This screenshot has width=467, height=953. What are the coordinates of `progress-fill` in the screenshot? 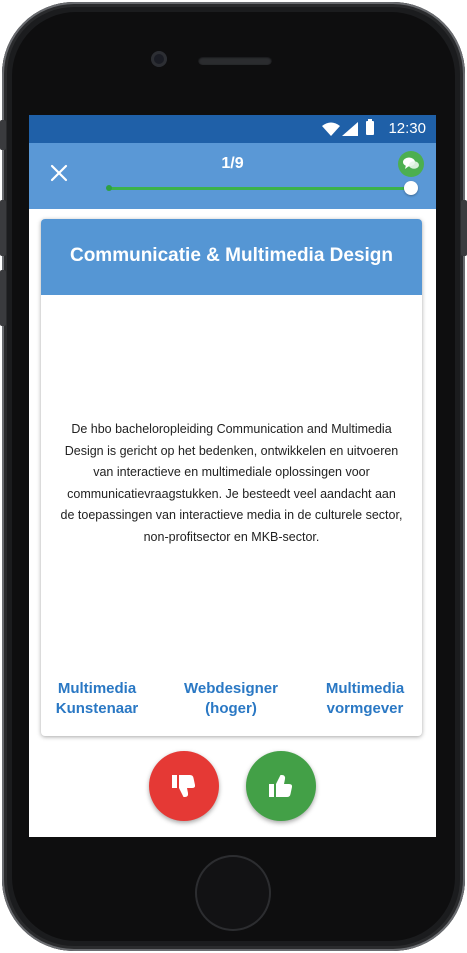 It's located at (260, 188).